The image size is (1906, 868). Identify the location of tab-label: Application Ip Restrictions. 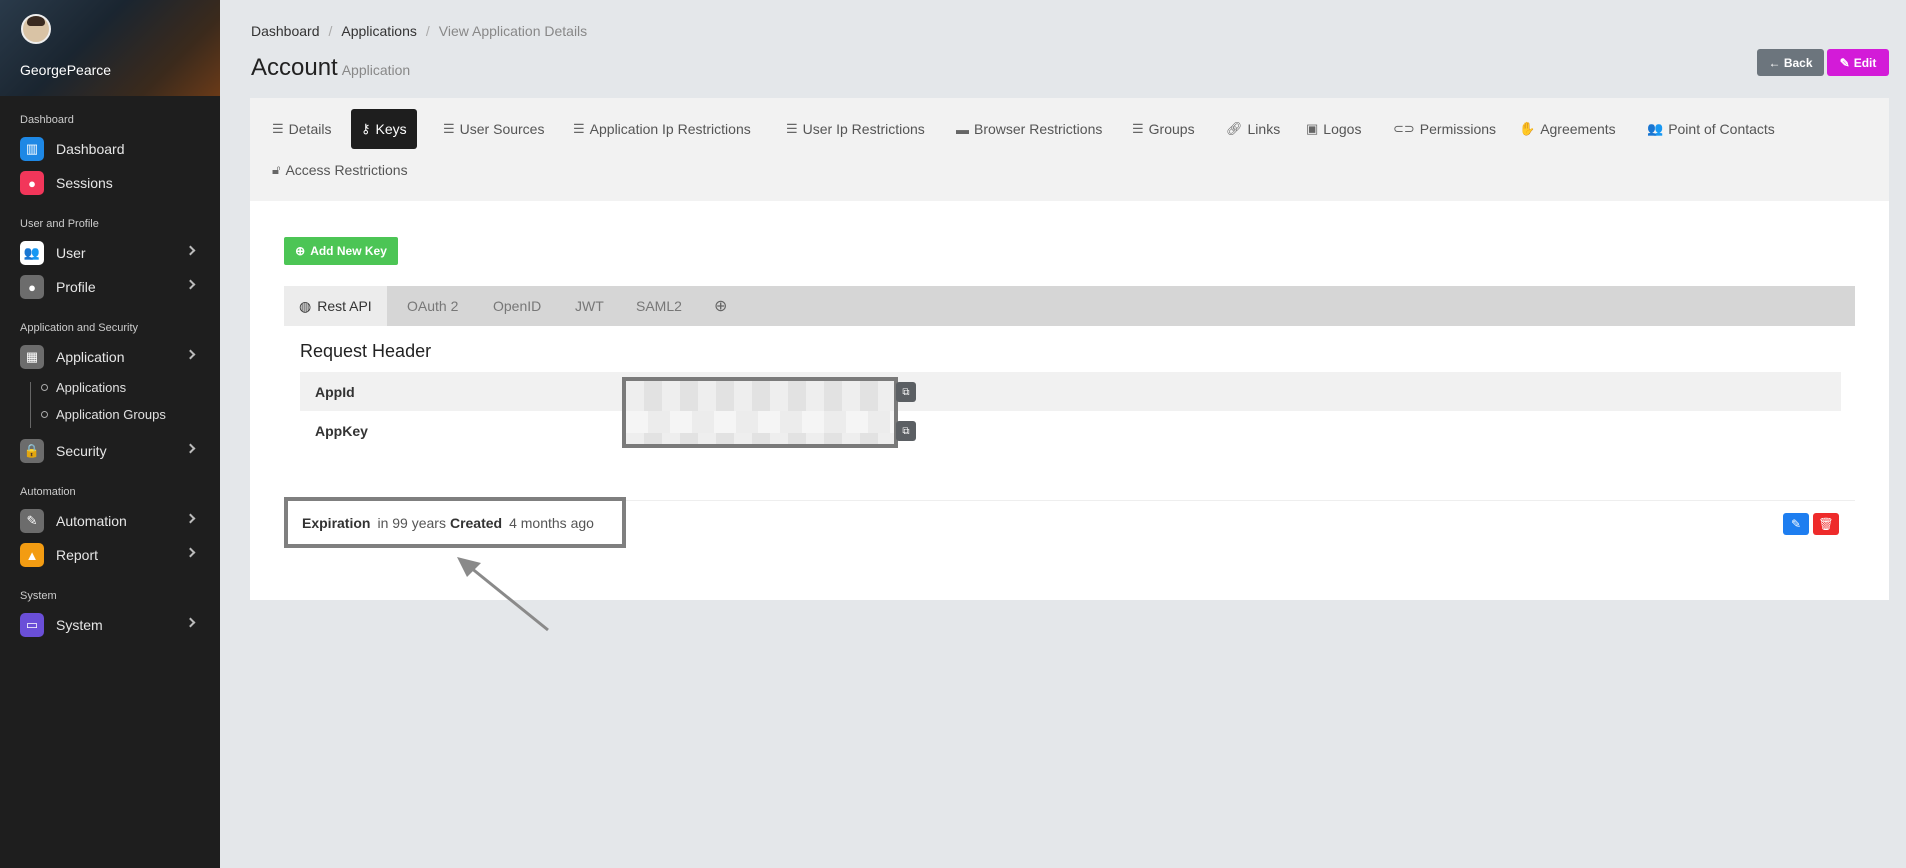
(670, 129).